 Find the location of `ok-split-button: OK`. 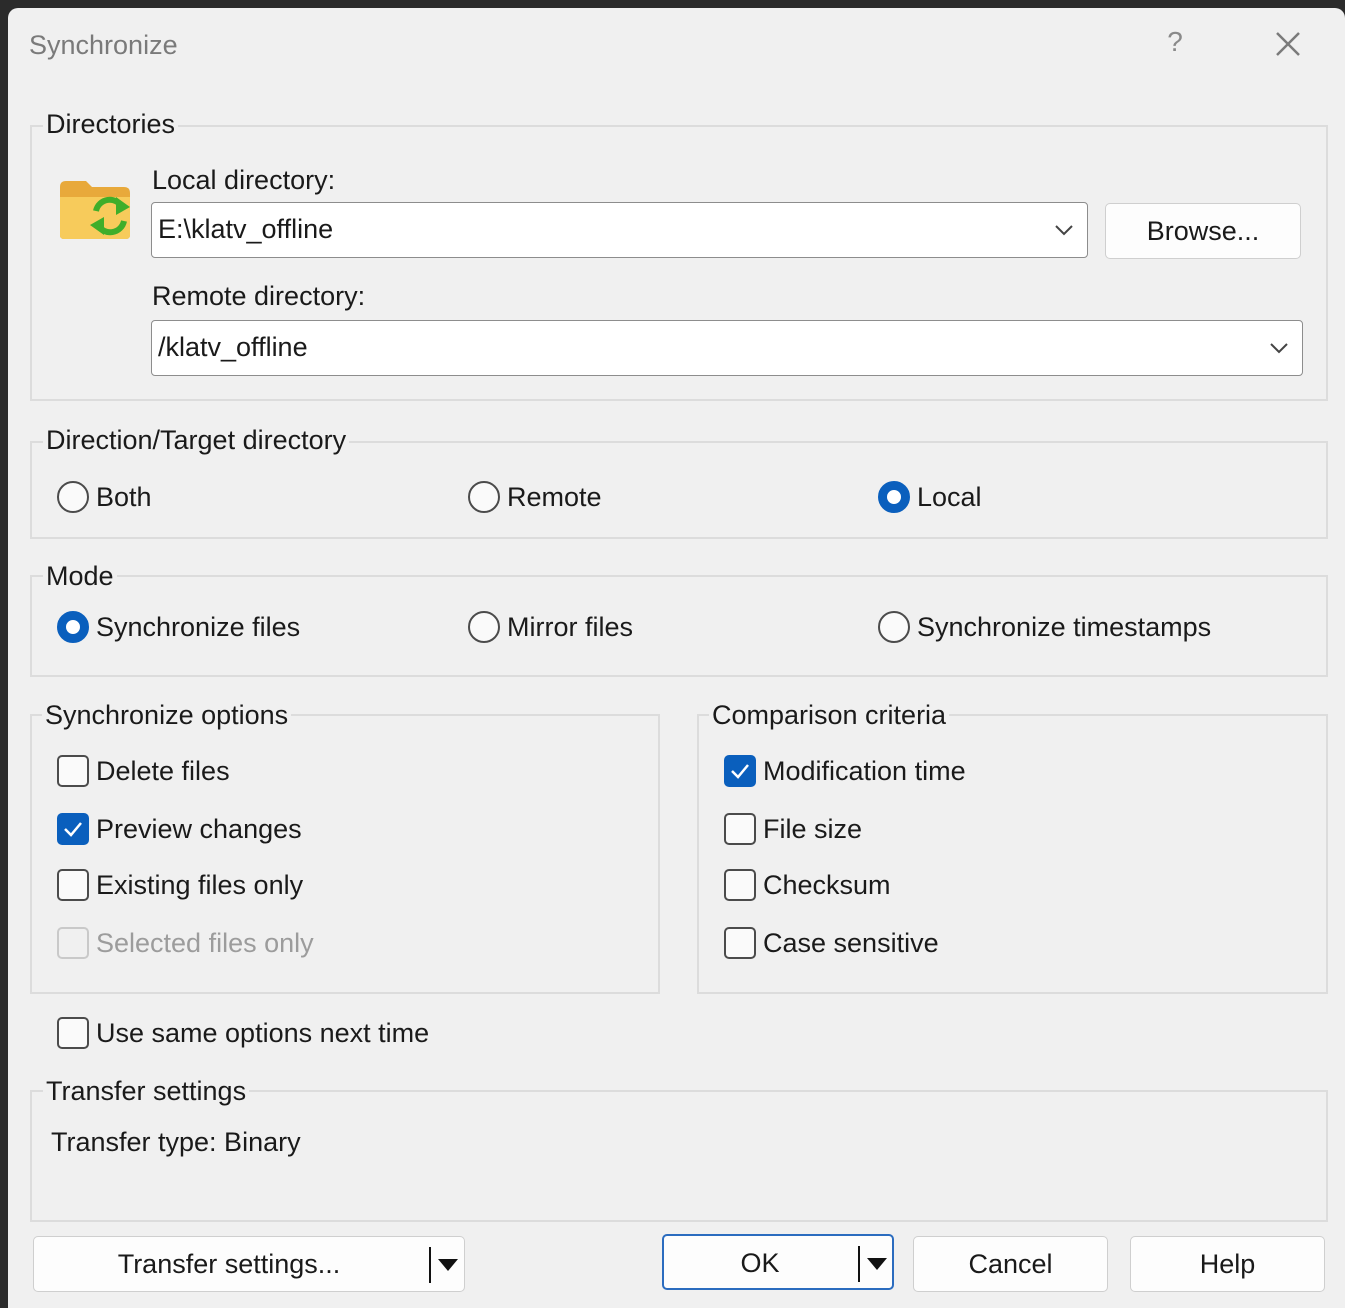

ok-split-button: OK is located at coordinates (778, 1262).